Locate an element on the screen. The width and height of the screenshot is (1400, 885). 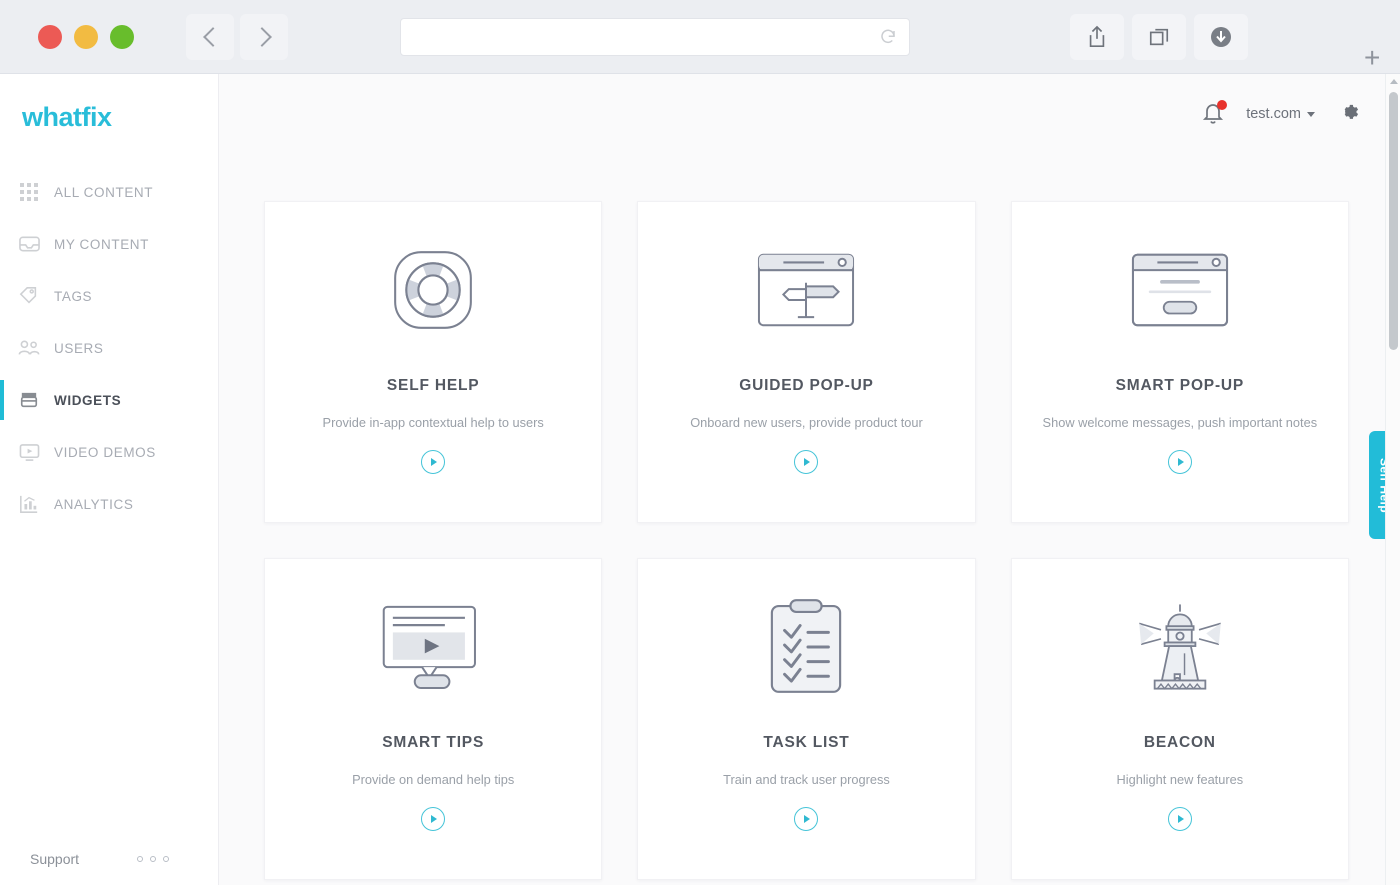
sidebar-item-label: ALL CONTENT is located at coordinates (104, 192).